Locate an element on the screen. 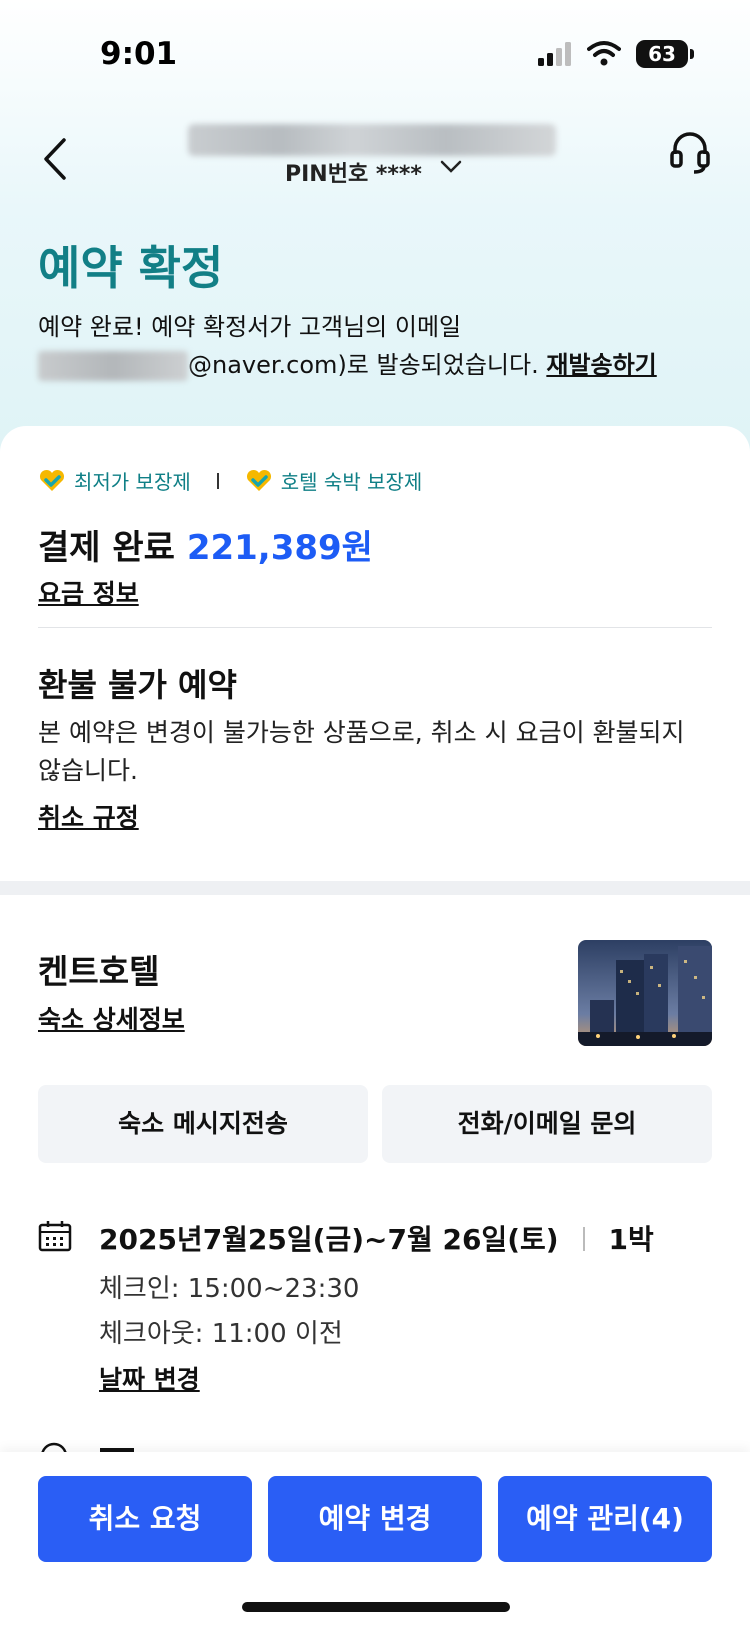 This screenshot has height=1626, width=750. payment-amount: 221,389원 is located at coordinates (279, 548).